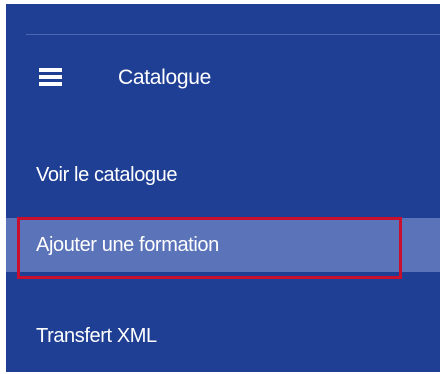  I want to click on catalogue-section-header: Catalogue, so click(223, 78).